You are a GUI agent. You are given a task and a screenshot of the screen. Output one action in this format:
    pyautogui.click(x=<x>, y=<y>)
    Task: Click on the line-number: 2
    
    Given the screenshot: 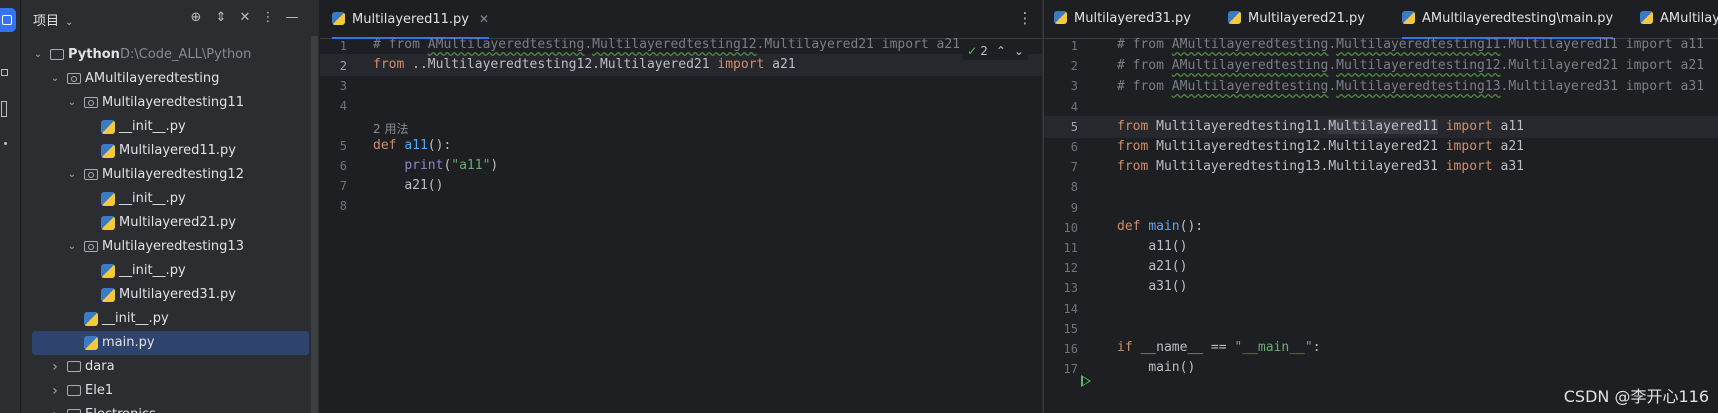 What is the action you would take?
    pyautogui.click(x=1074, y=66)
    